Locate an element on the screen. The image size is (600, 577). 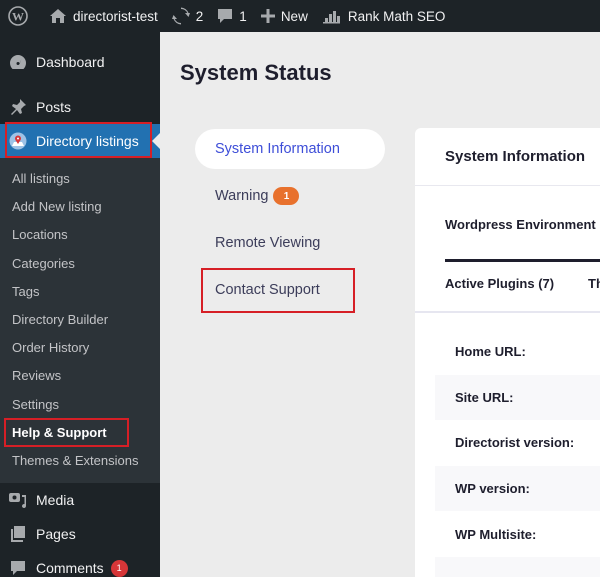
menu-posts: Posts is located at coordinates (80, 107).